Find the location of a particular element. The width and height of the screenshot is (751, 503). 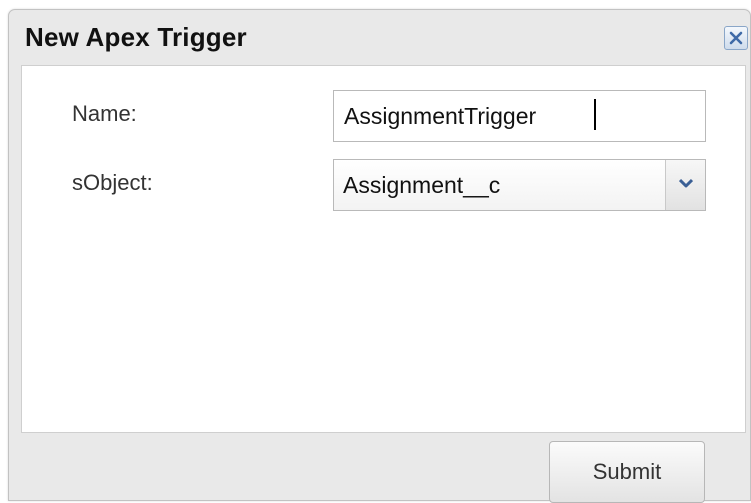

dialog-footer: Submit is located at coordinates (379, 468).